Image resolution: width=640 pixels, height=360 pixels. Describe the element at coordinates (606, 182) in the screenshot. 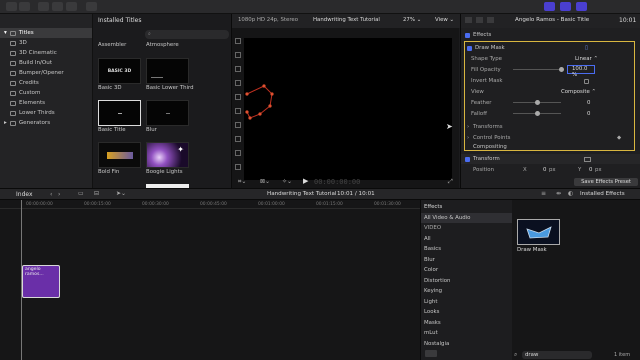

I see `save-effects-preset-button: Save Effects Preset` at that location.